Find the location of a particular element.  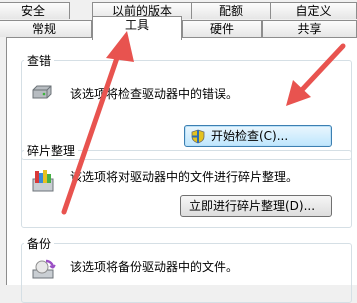

group-title-defrag: 碎片整理 is located at coordinates (51, 150).